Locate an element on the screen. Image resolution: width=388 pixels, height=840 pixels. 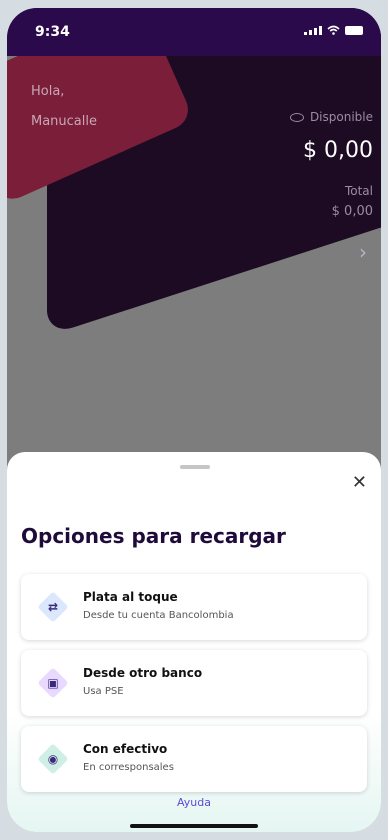
option-con-efectivo: ◉ Con efectivo En corresponsales is located at coordinates (194, 759).